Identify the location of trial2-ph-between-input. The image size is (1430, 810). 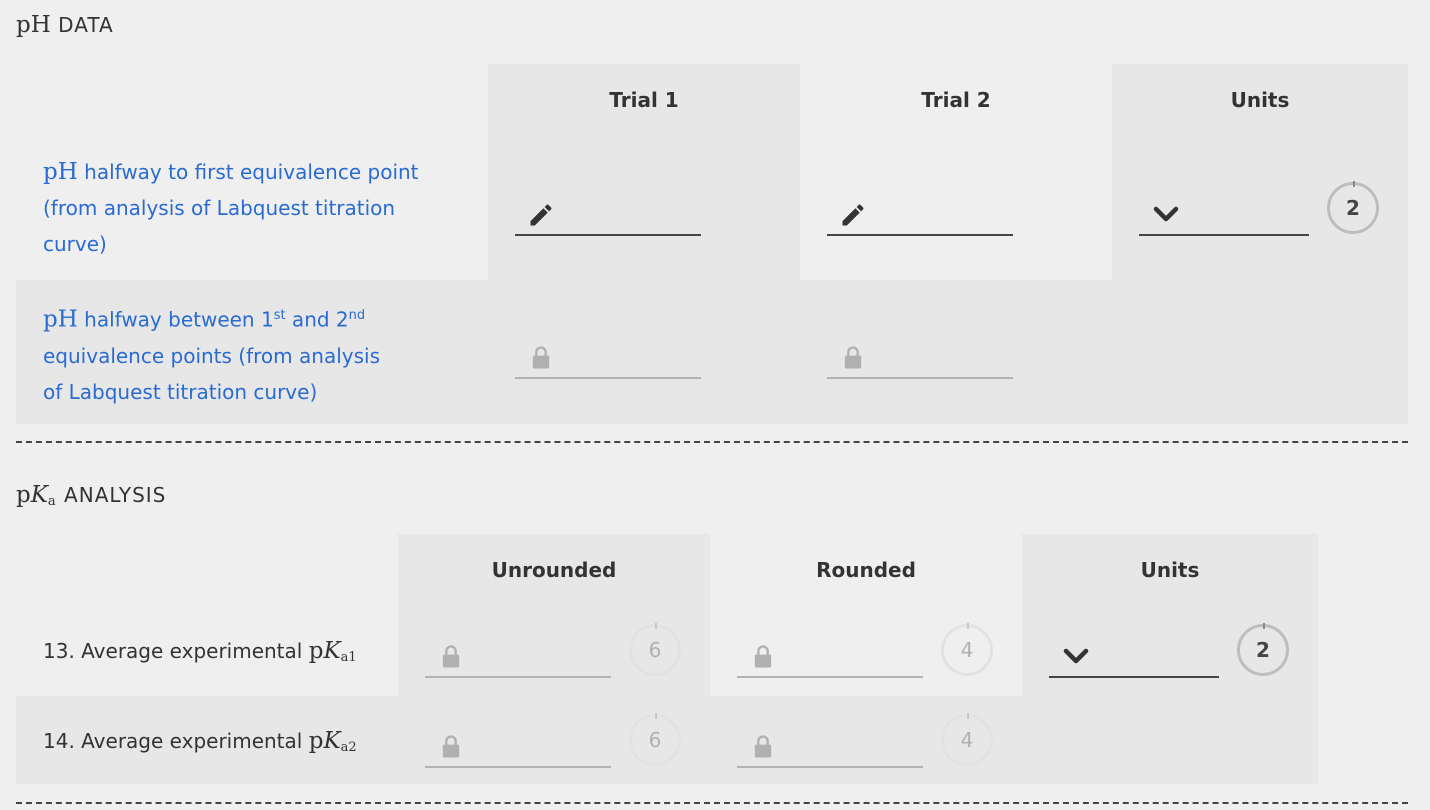
(920, 358).